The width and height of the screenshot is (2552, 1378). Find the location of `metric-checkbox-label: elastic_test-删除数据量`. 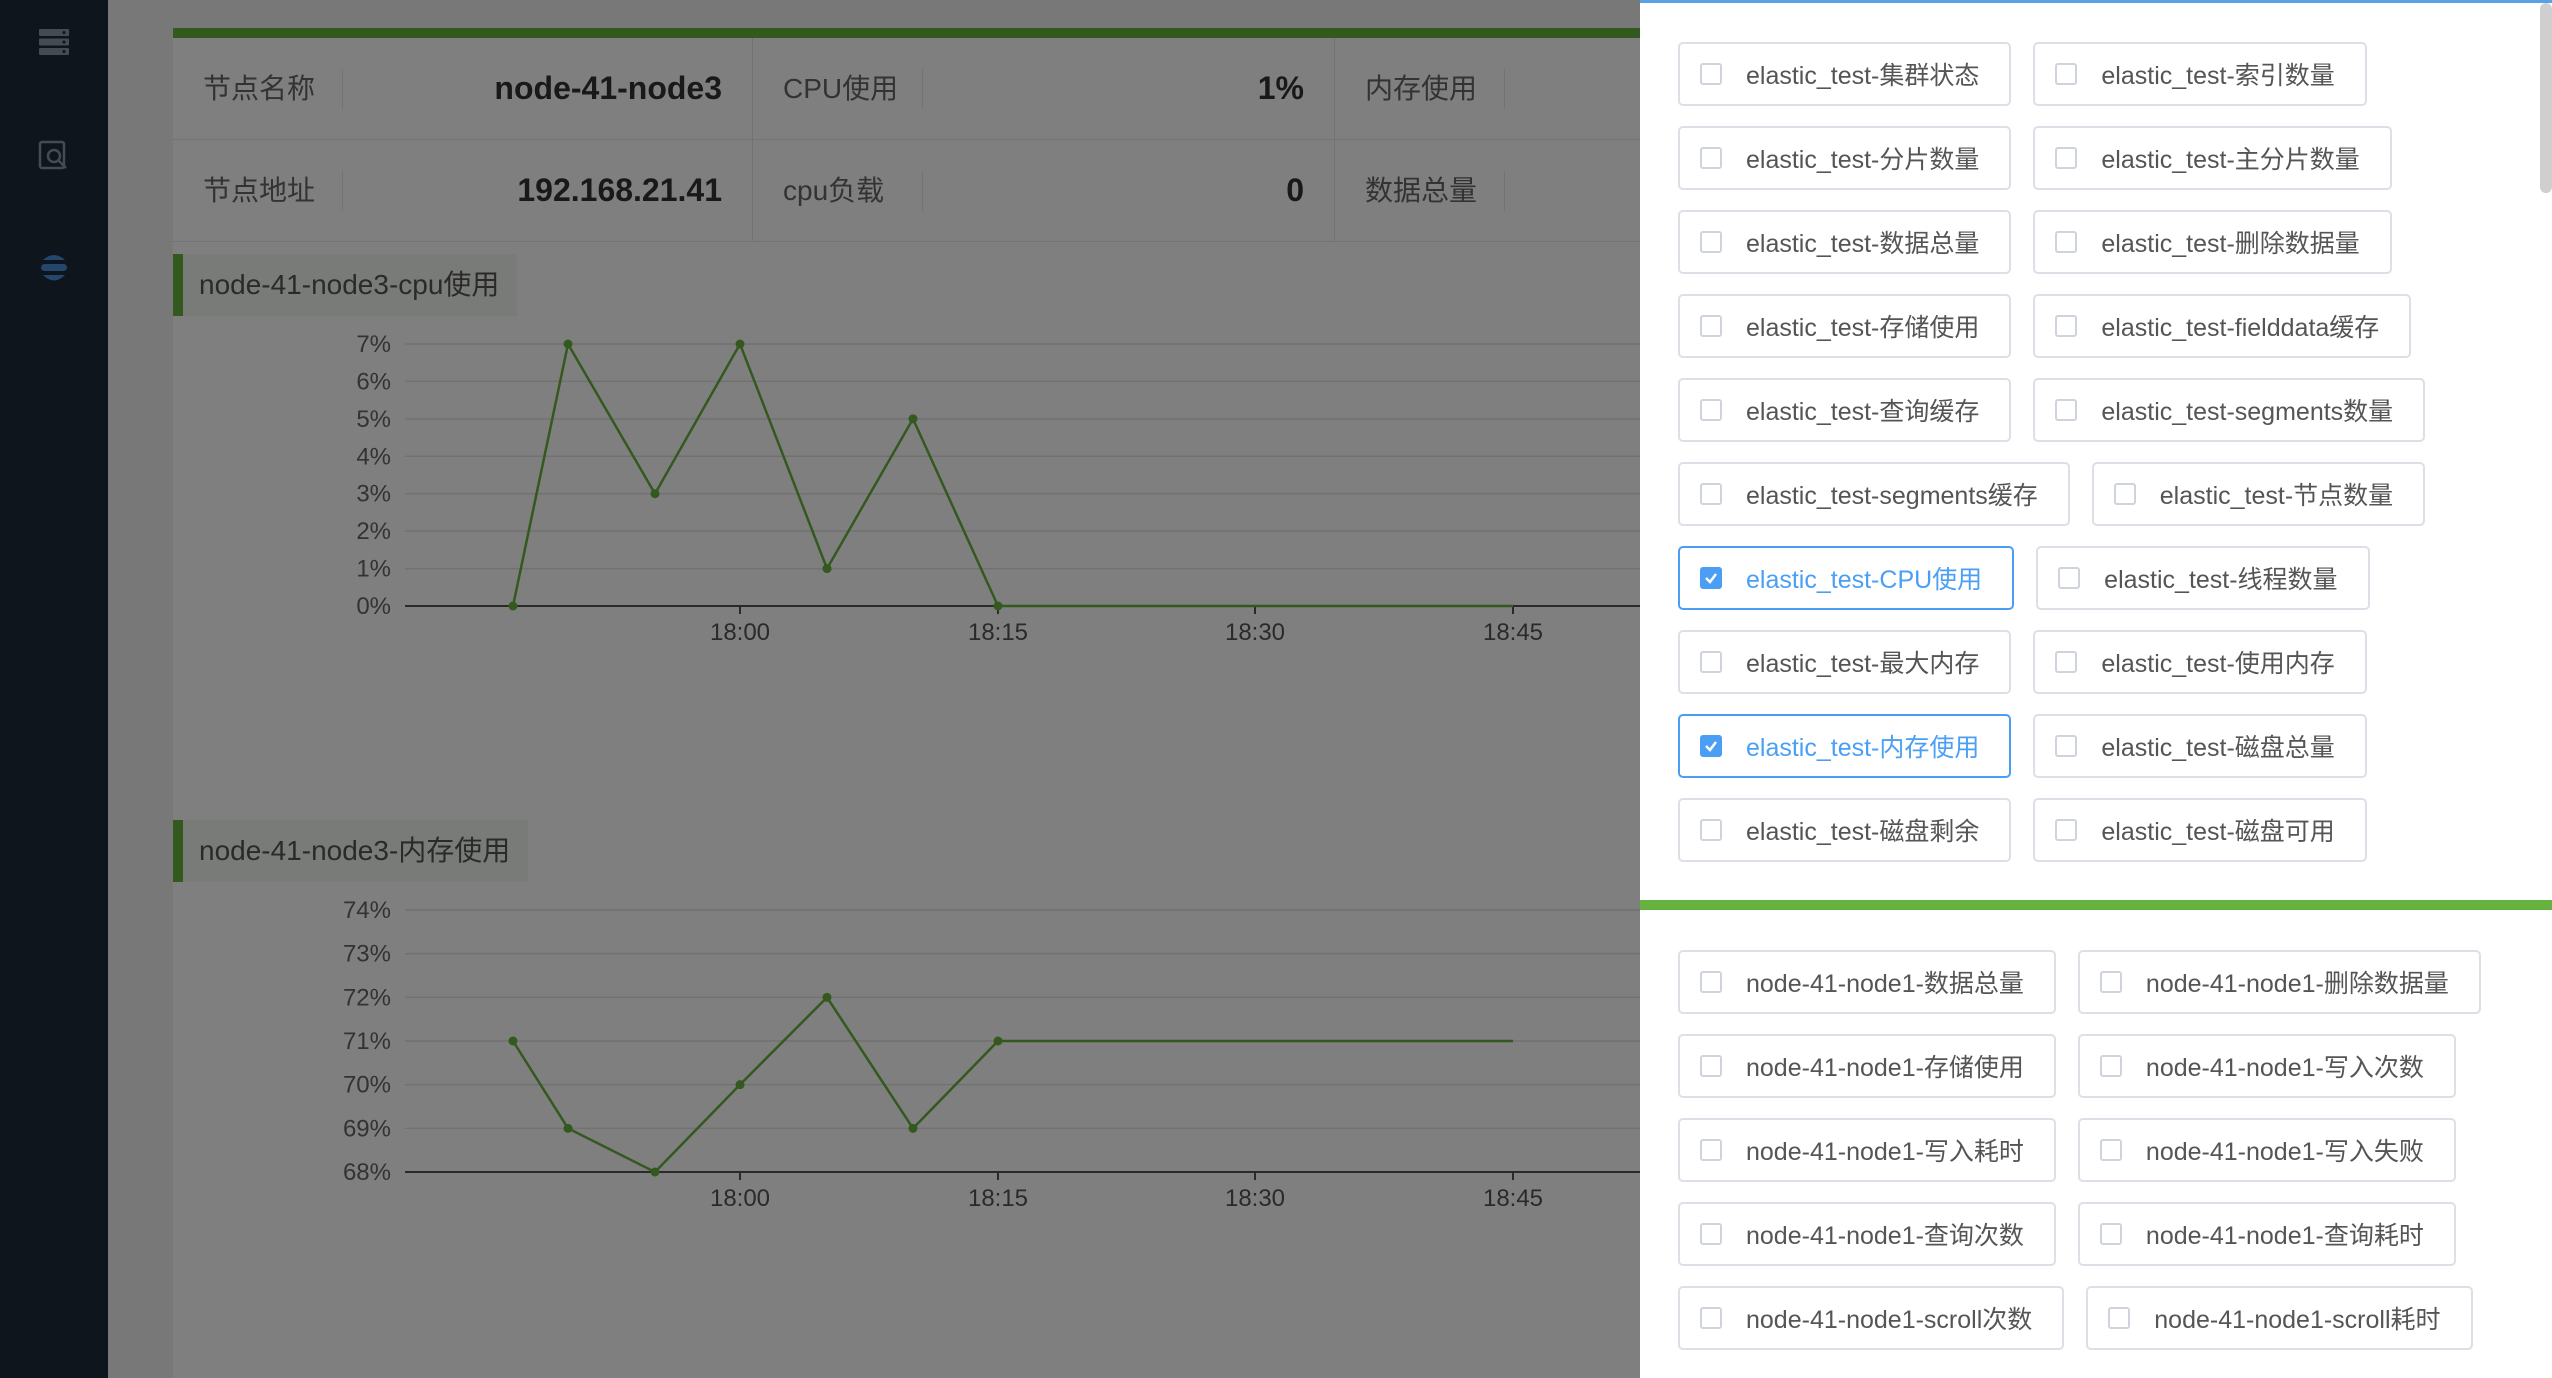

metric-checkbox-label: elastic_test-删除数据量 is located at coordinates (2230, 244).